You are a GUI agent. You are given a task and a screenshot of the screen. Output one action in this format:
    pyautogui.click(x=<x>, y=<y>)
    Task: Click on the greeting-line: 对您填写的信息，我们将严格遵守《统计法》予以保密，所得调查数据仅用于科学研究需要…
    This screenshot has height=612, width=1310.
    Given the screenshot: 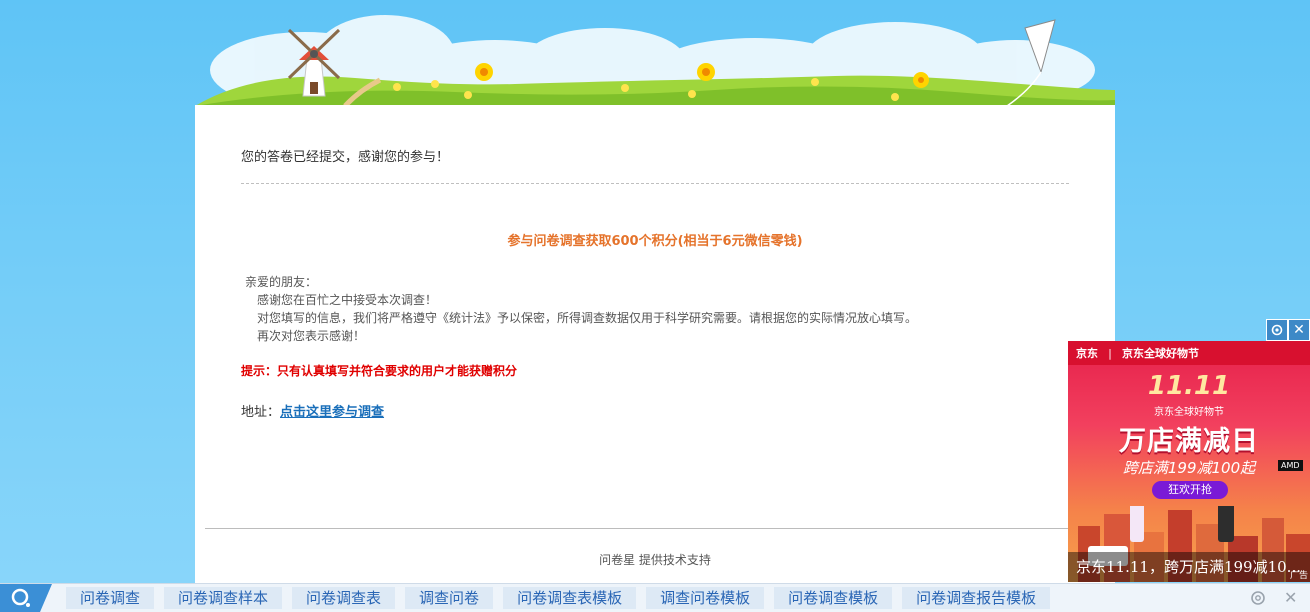 What is the action you would take?
    pyautogui.click(x=587, y=318)
    